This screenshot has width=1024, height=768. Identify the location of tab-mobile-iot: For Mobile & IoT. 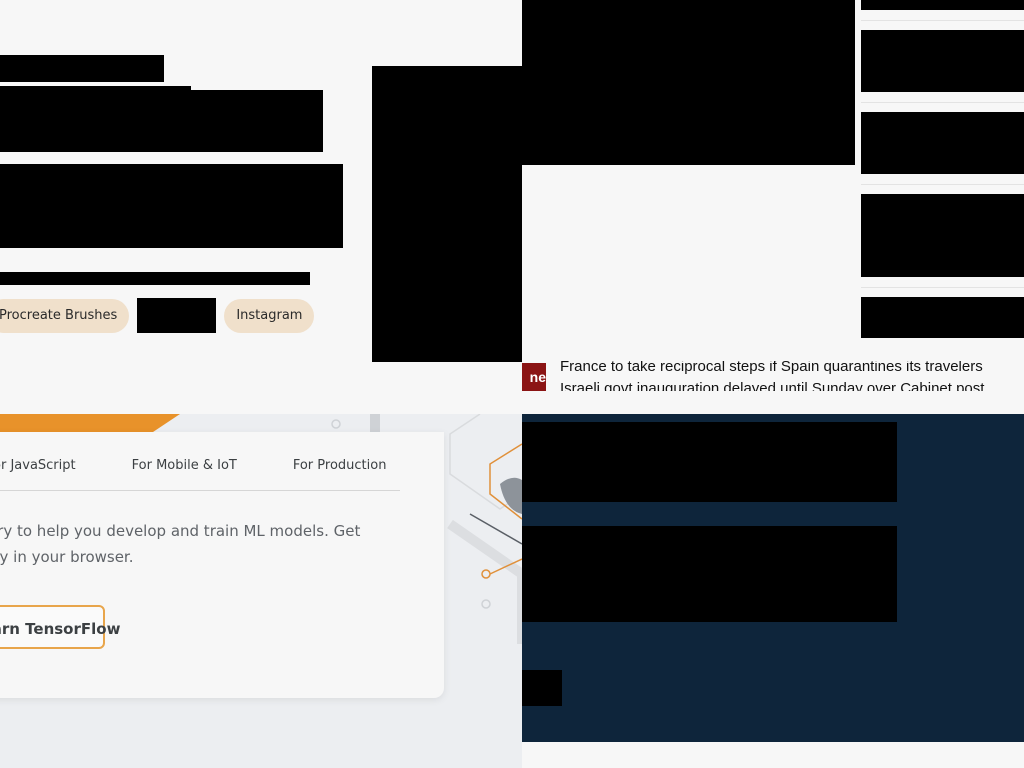
(184, 465).